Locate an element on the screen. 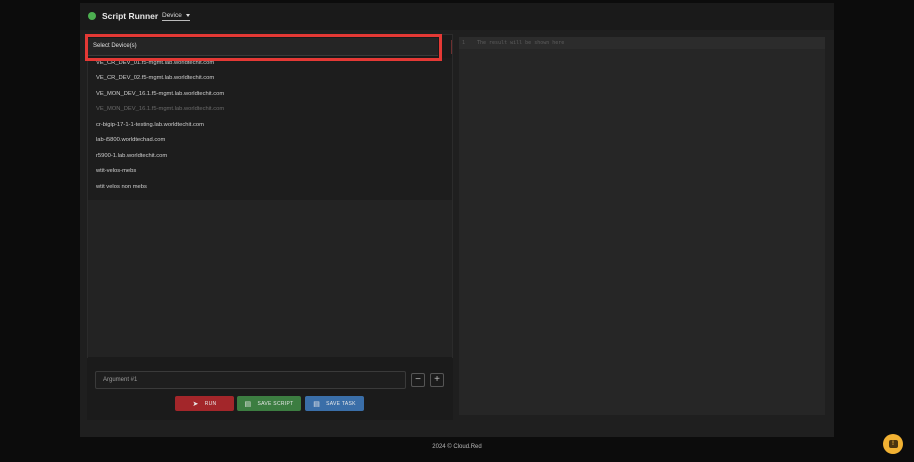 The height and width of the screenshot is (462, 914). add-argument-button: + is located at coordinates (437, 380).